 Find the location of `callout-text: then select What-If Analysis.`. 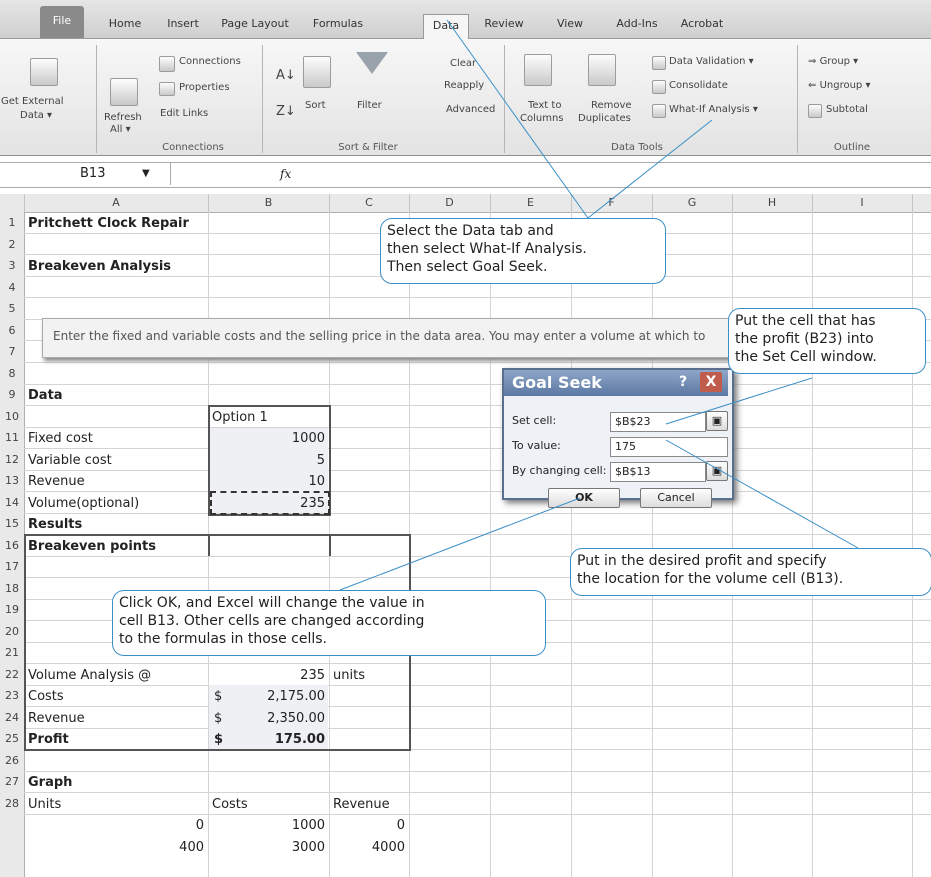

callout-text: then select What-If Analysis. is located at coordinates (487, 249).